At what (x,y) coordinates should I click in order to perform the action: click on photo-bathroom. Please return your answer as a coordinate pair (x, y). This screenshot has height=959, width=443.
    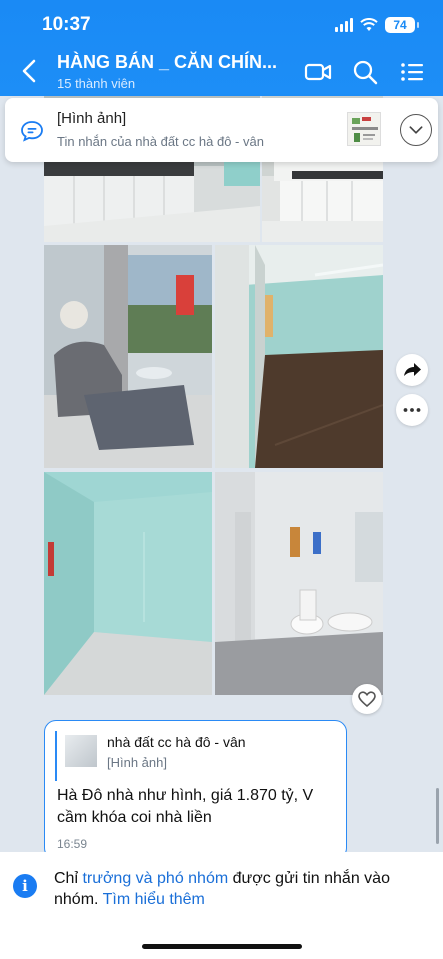
    Looking at the image, I should click on (299, 583).